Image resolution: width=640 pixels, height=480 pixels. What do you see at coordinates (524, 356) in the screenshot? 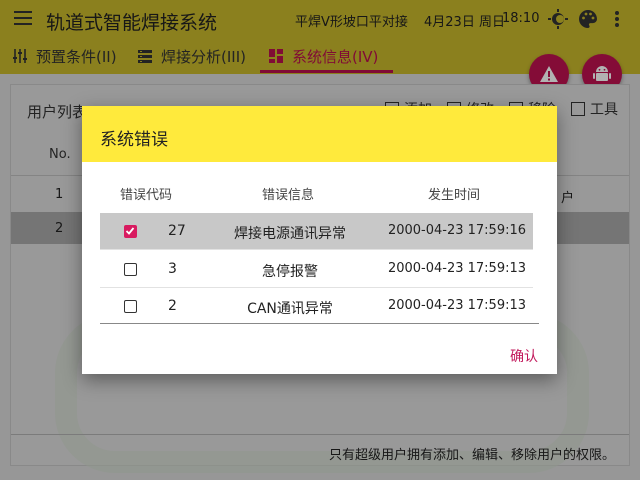
I see `confirm-button: 确认` at bounding box center [524, 356].